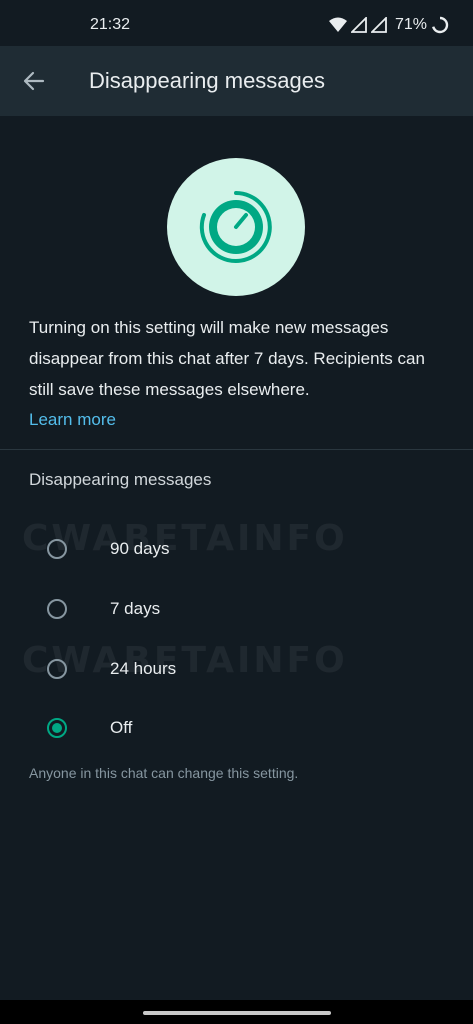  I want to click on page-title: Disappearing messages, so click(207, 80).